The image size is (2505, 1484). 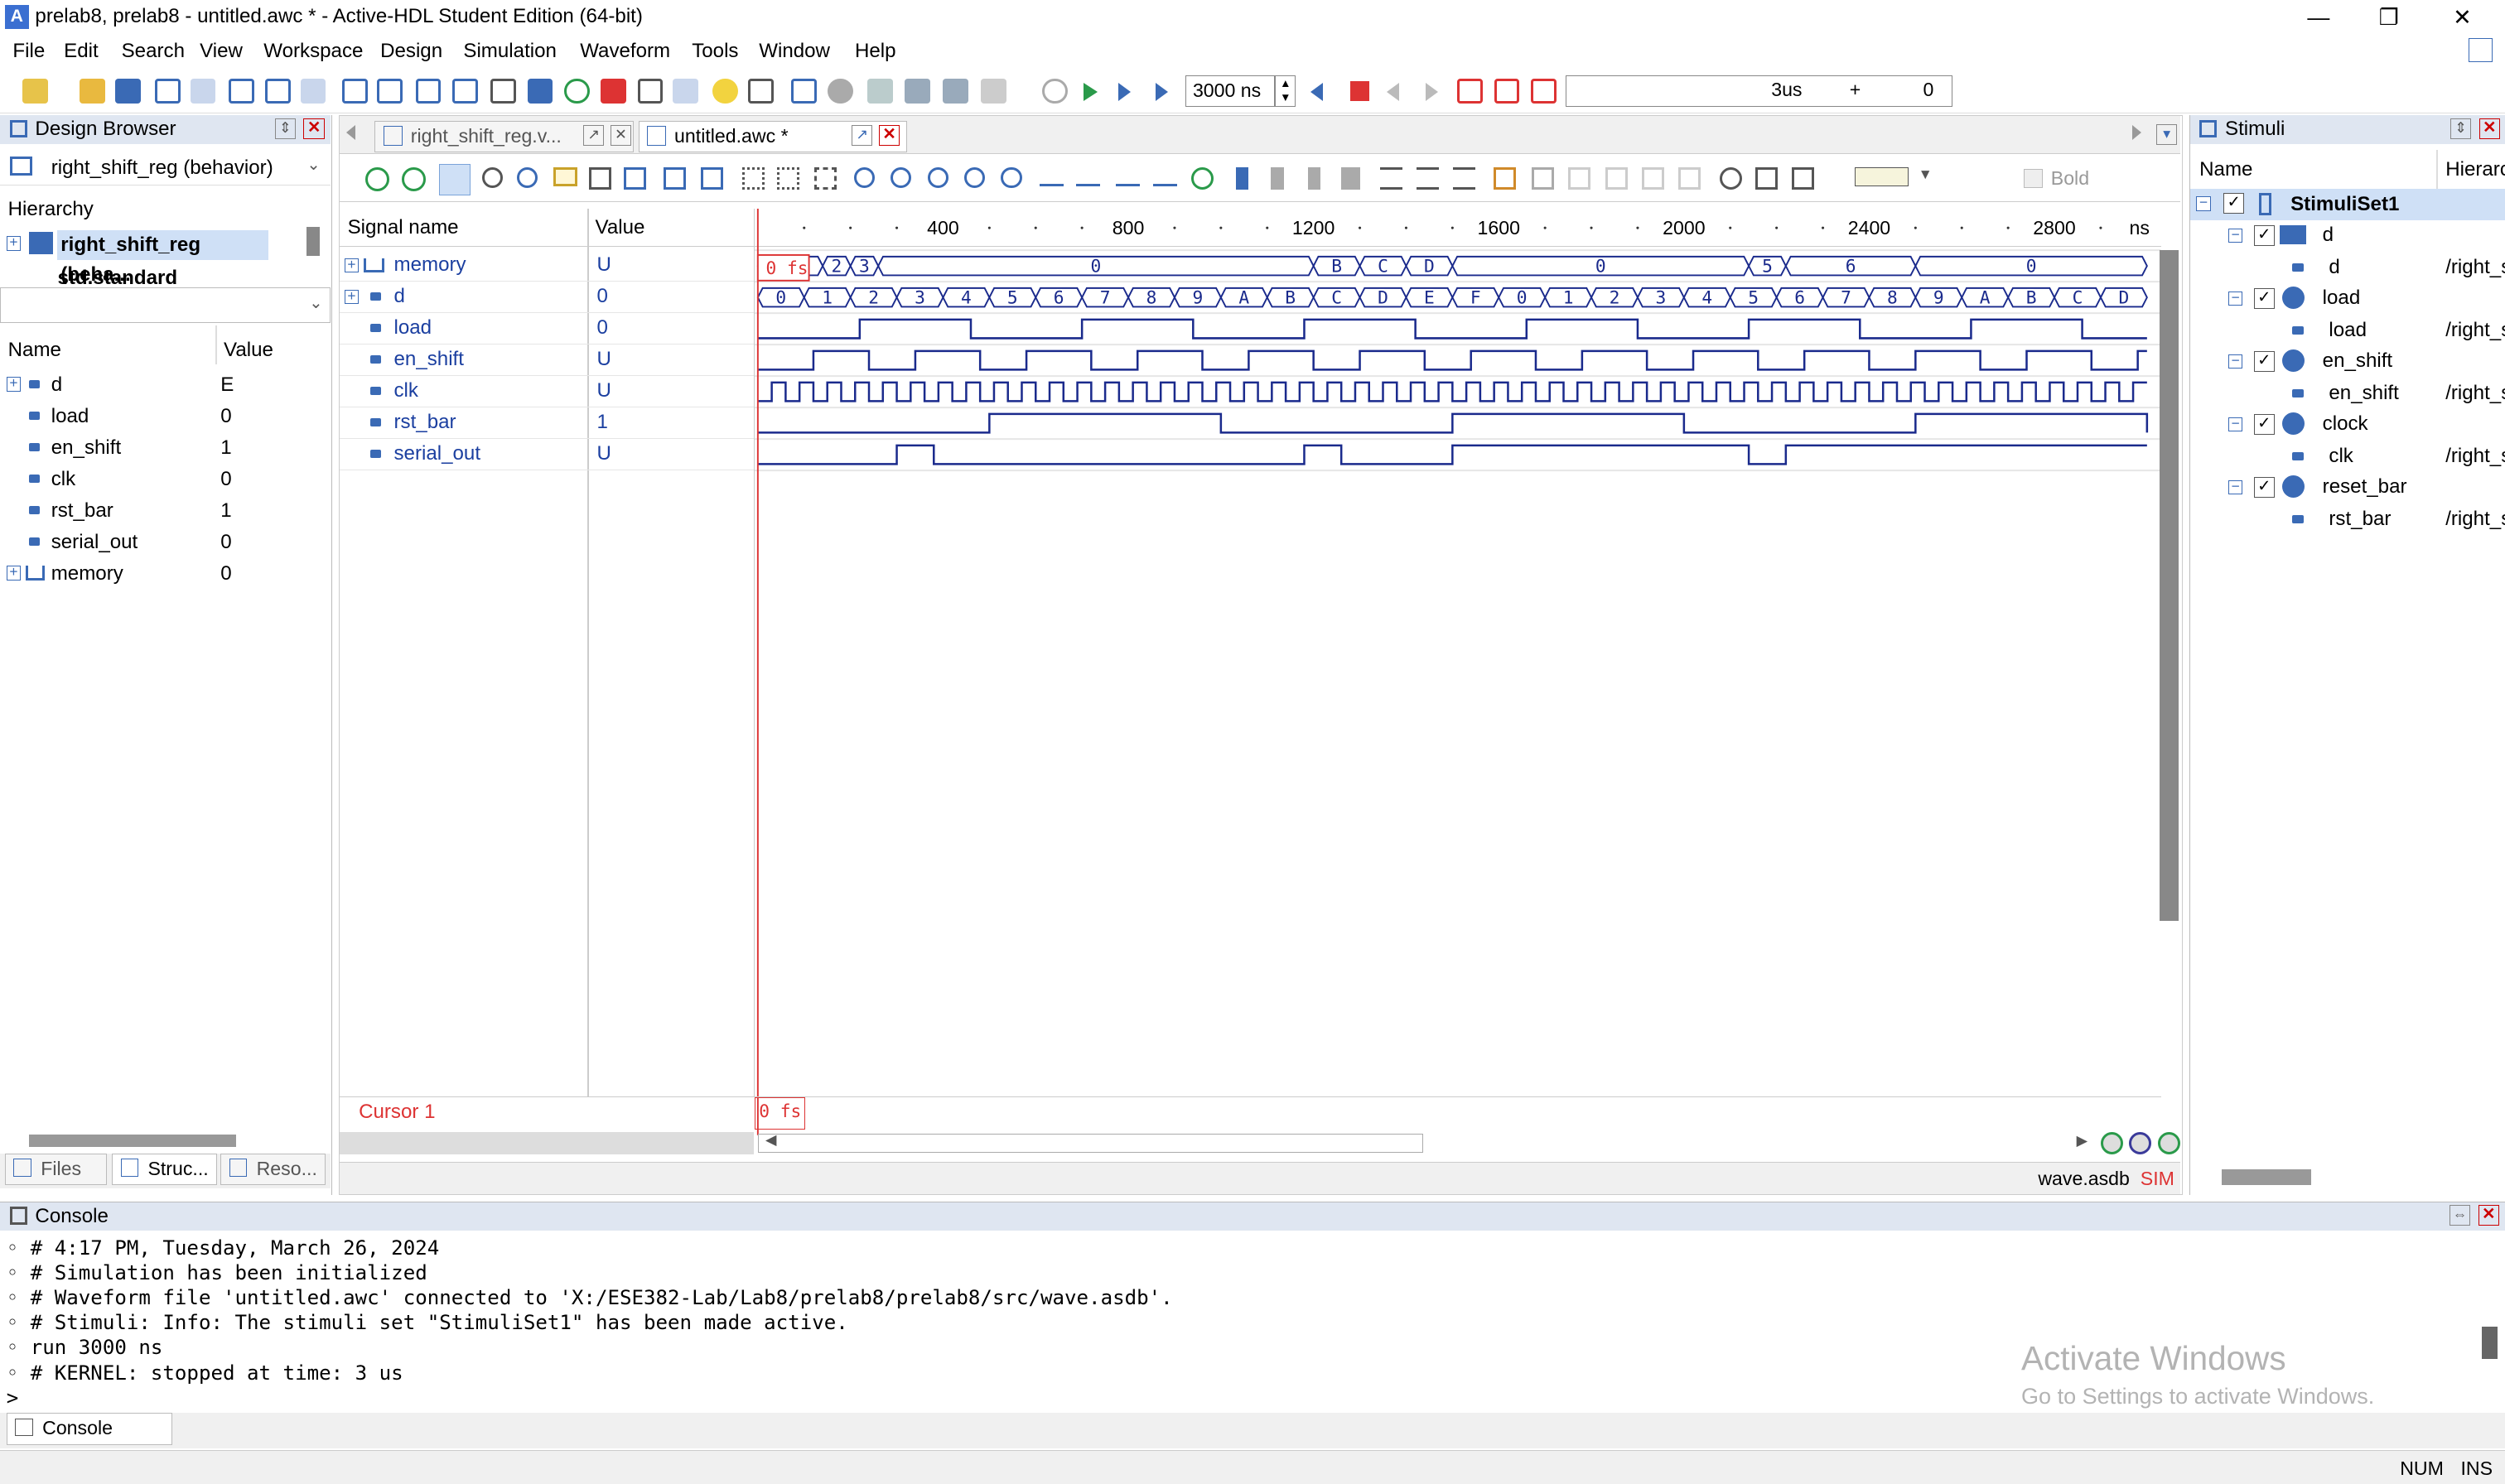 What do you see at coordinates (725, 91) in the screenshot?
I see `lightbulb-icon` at bounding box center [725, 91].